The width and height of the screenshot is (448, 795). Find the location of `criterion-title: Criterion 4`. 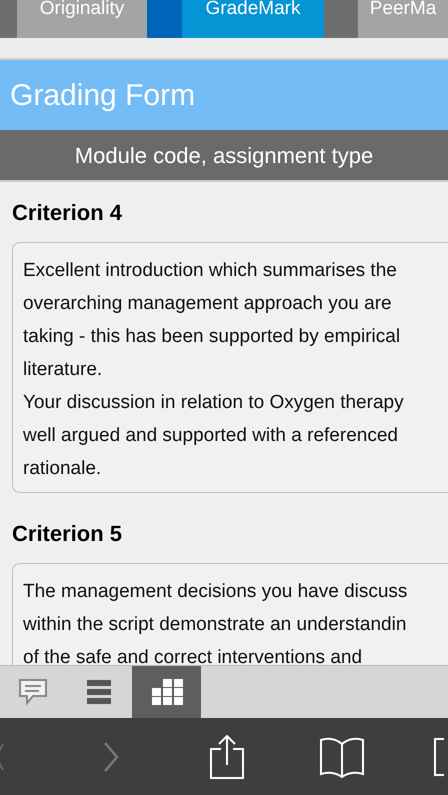

criterion-title: Criterion 4 is located at coordinates (67, 213).